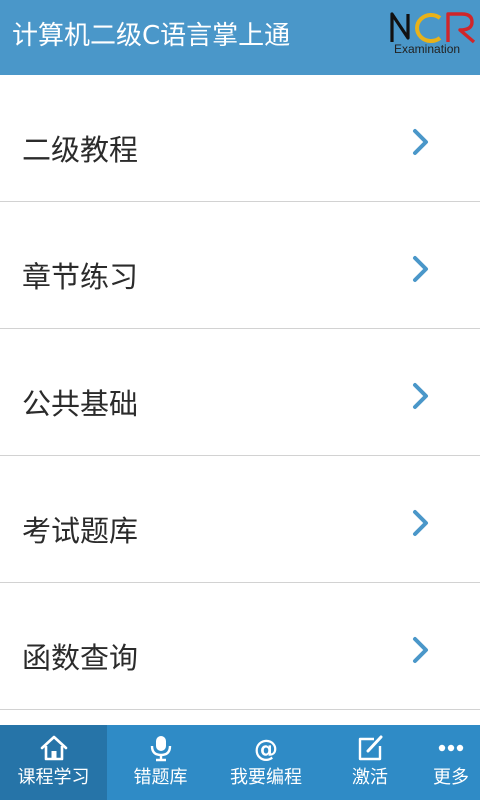 This screenshot has width=480, height=800. I want to click on bottom-tab-bar: 课程学习 错题库 @ 我要编程 激活 更多, so click(240, 762).